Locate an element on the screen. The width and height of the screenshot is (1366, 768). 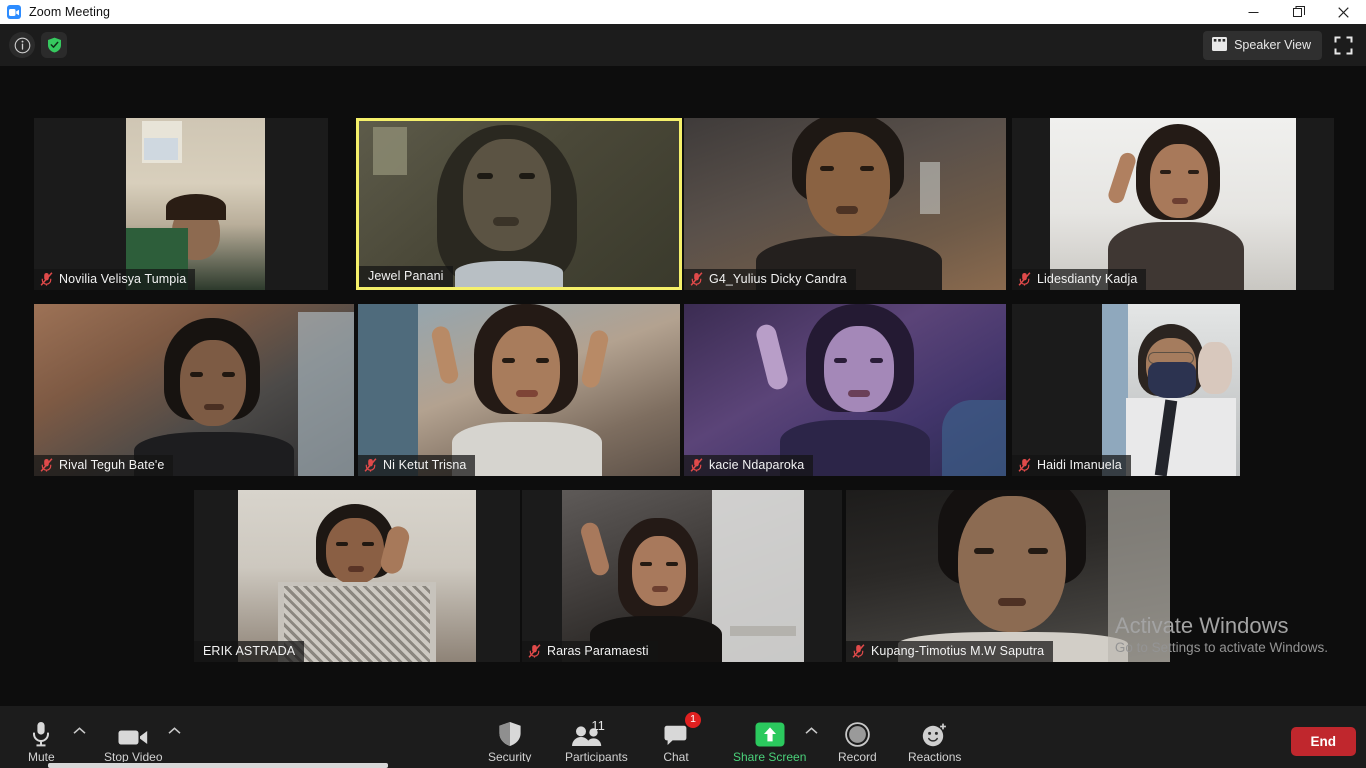
participant-name-bar: kacie Ndaparoka is located at coordinates (749, 465).